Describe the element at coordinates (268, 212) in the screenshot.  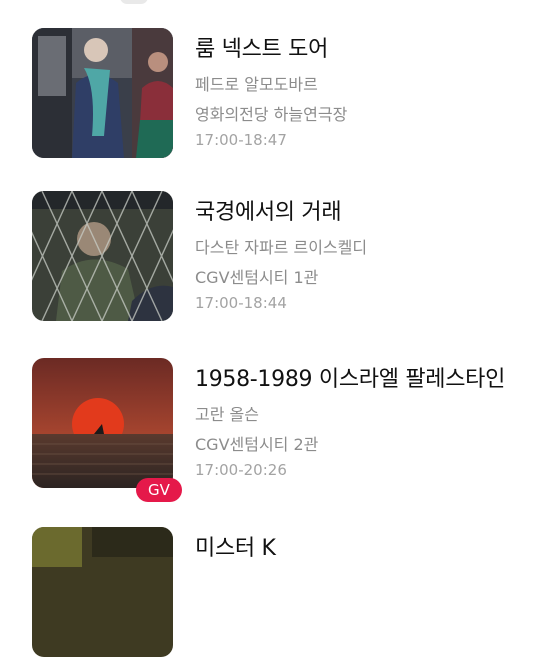
I see `movie-title: 국경에서의 거래` at that location.